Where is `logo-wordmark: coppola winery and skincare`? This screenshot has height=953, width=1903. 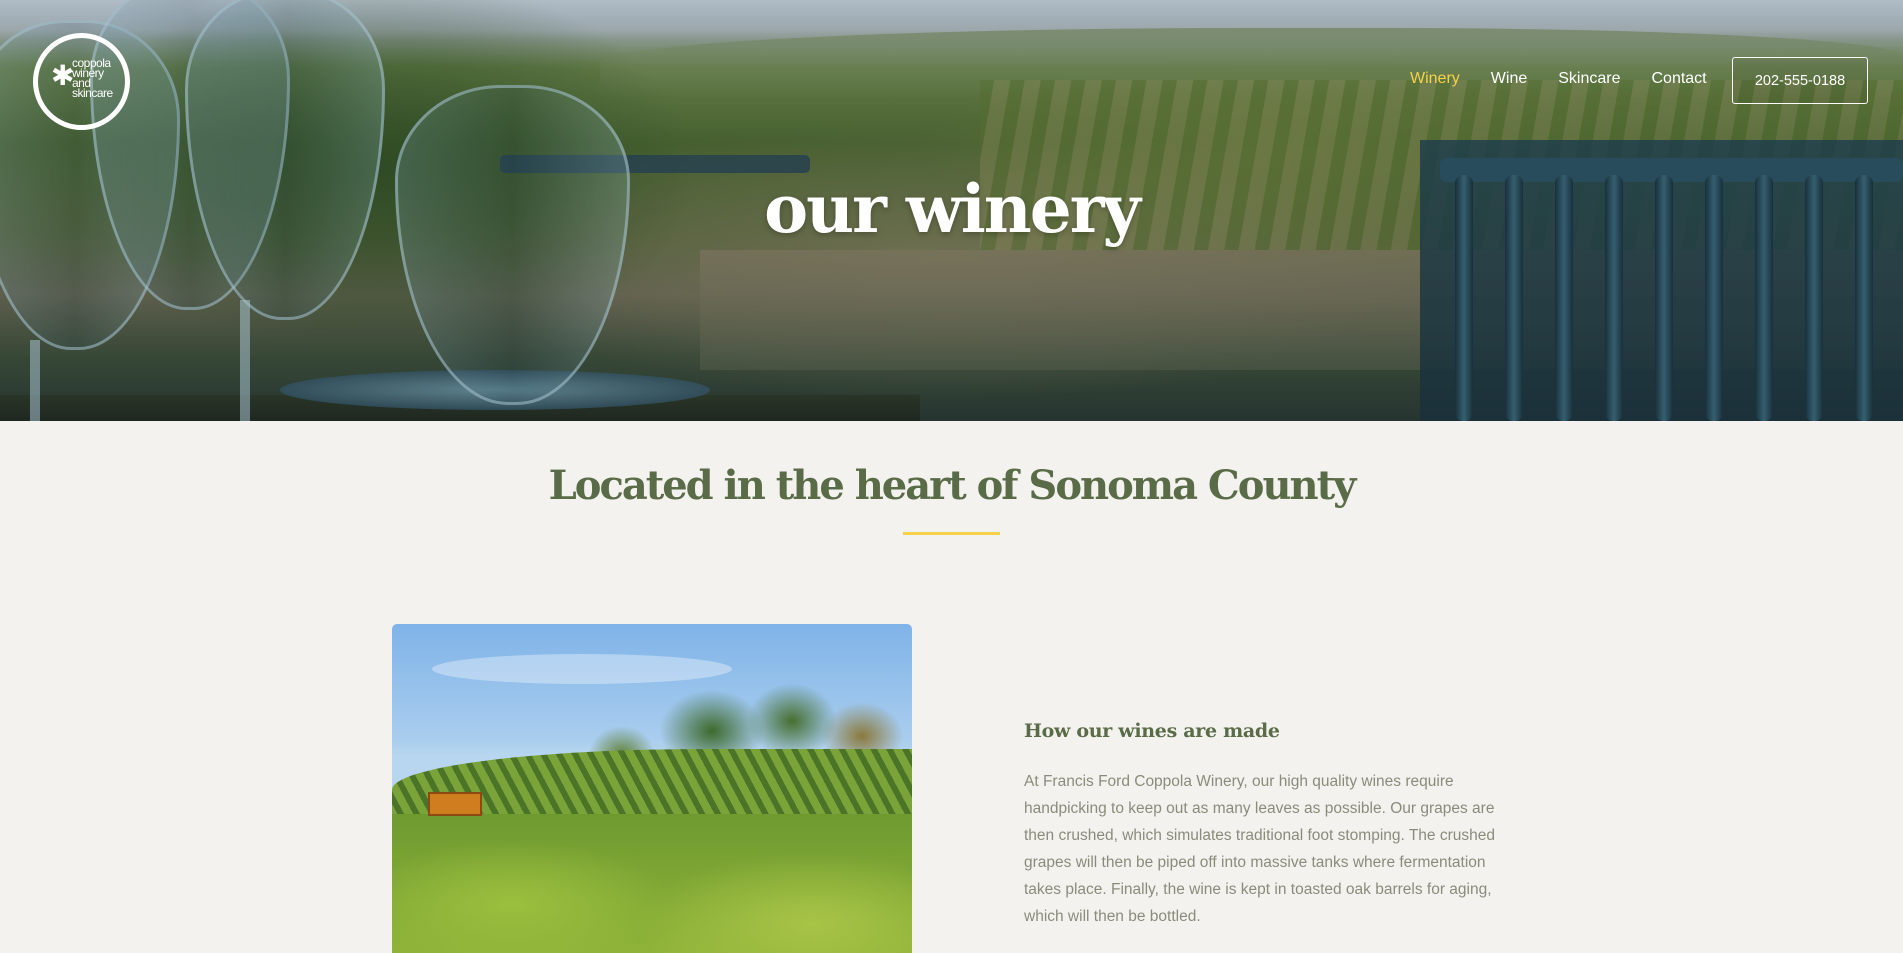
logo-wordmark: coppola winery and skincare is located at coordinates (98, 78).